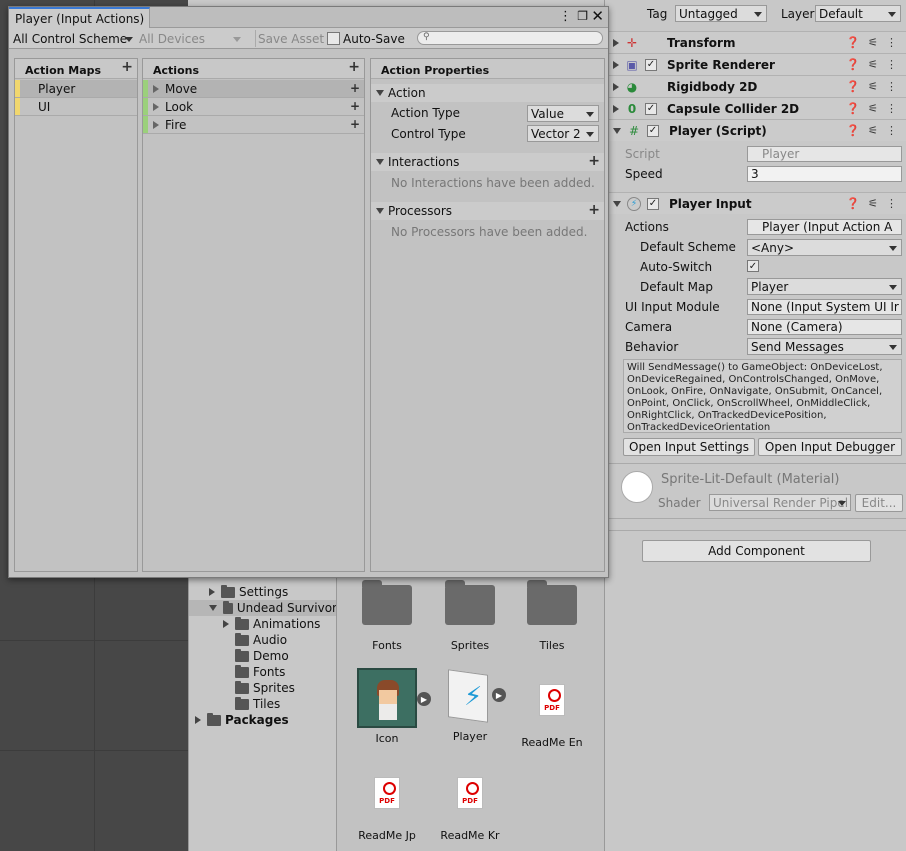 The height and width of the screenshot is (851, 906). Describe the element at coordinates (755, 108) in the screenshot. I see `component-capsule-collider-2d: 0 ✓ Capsule Collider 2D ❓ ⚟ ⋮` at that location.